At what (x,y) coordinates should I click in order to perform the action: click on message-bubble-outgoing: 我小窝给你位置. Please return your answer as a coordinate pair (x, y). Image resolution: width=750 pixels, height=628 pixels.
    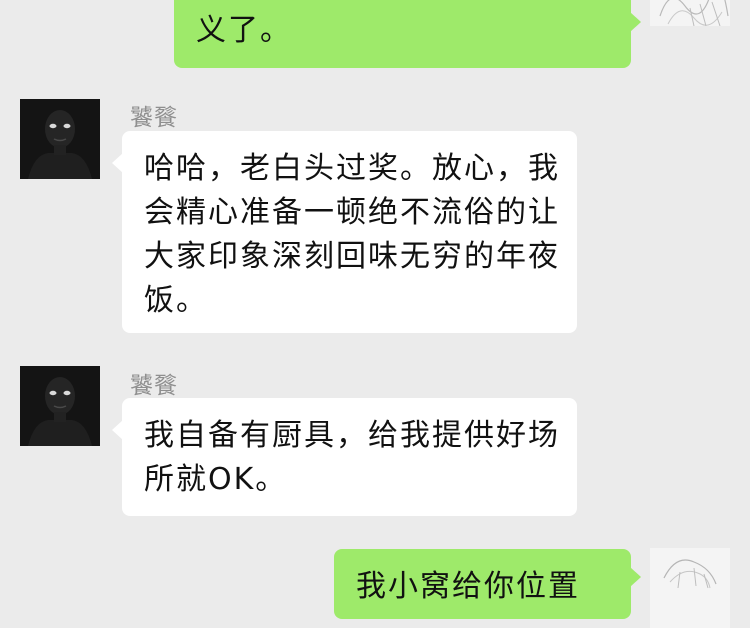
    Looking at the image, I should click on (487, 584).